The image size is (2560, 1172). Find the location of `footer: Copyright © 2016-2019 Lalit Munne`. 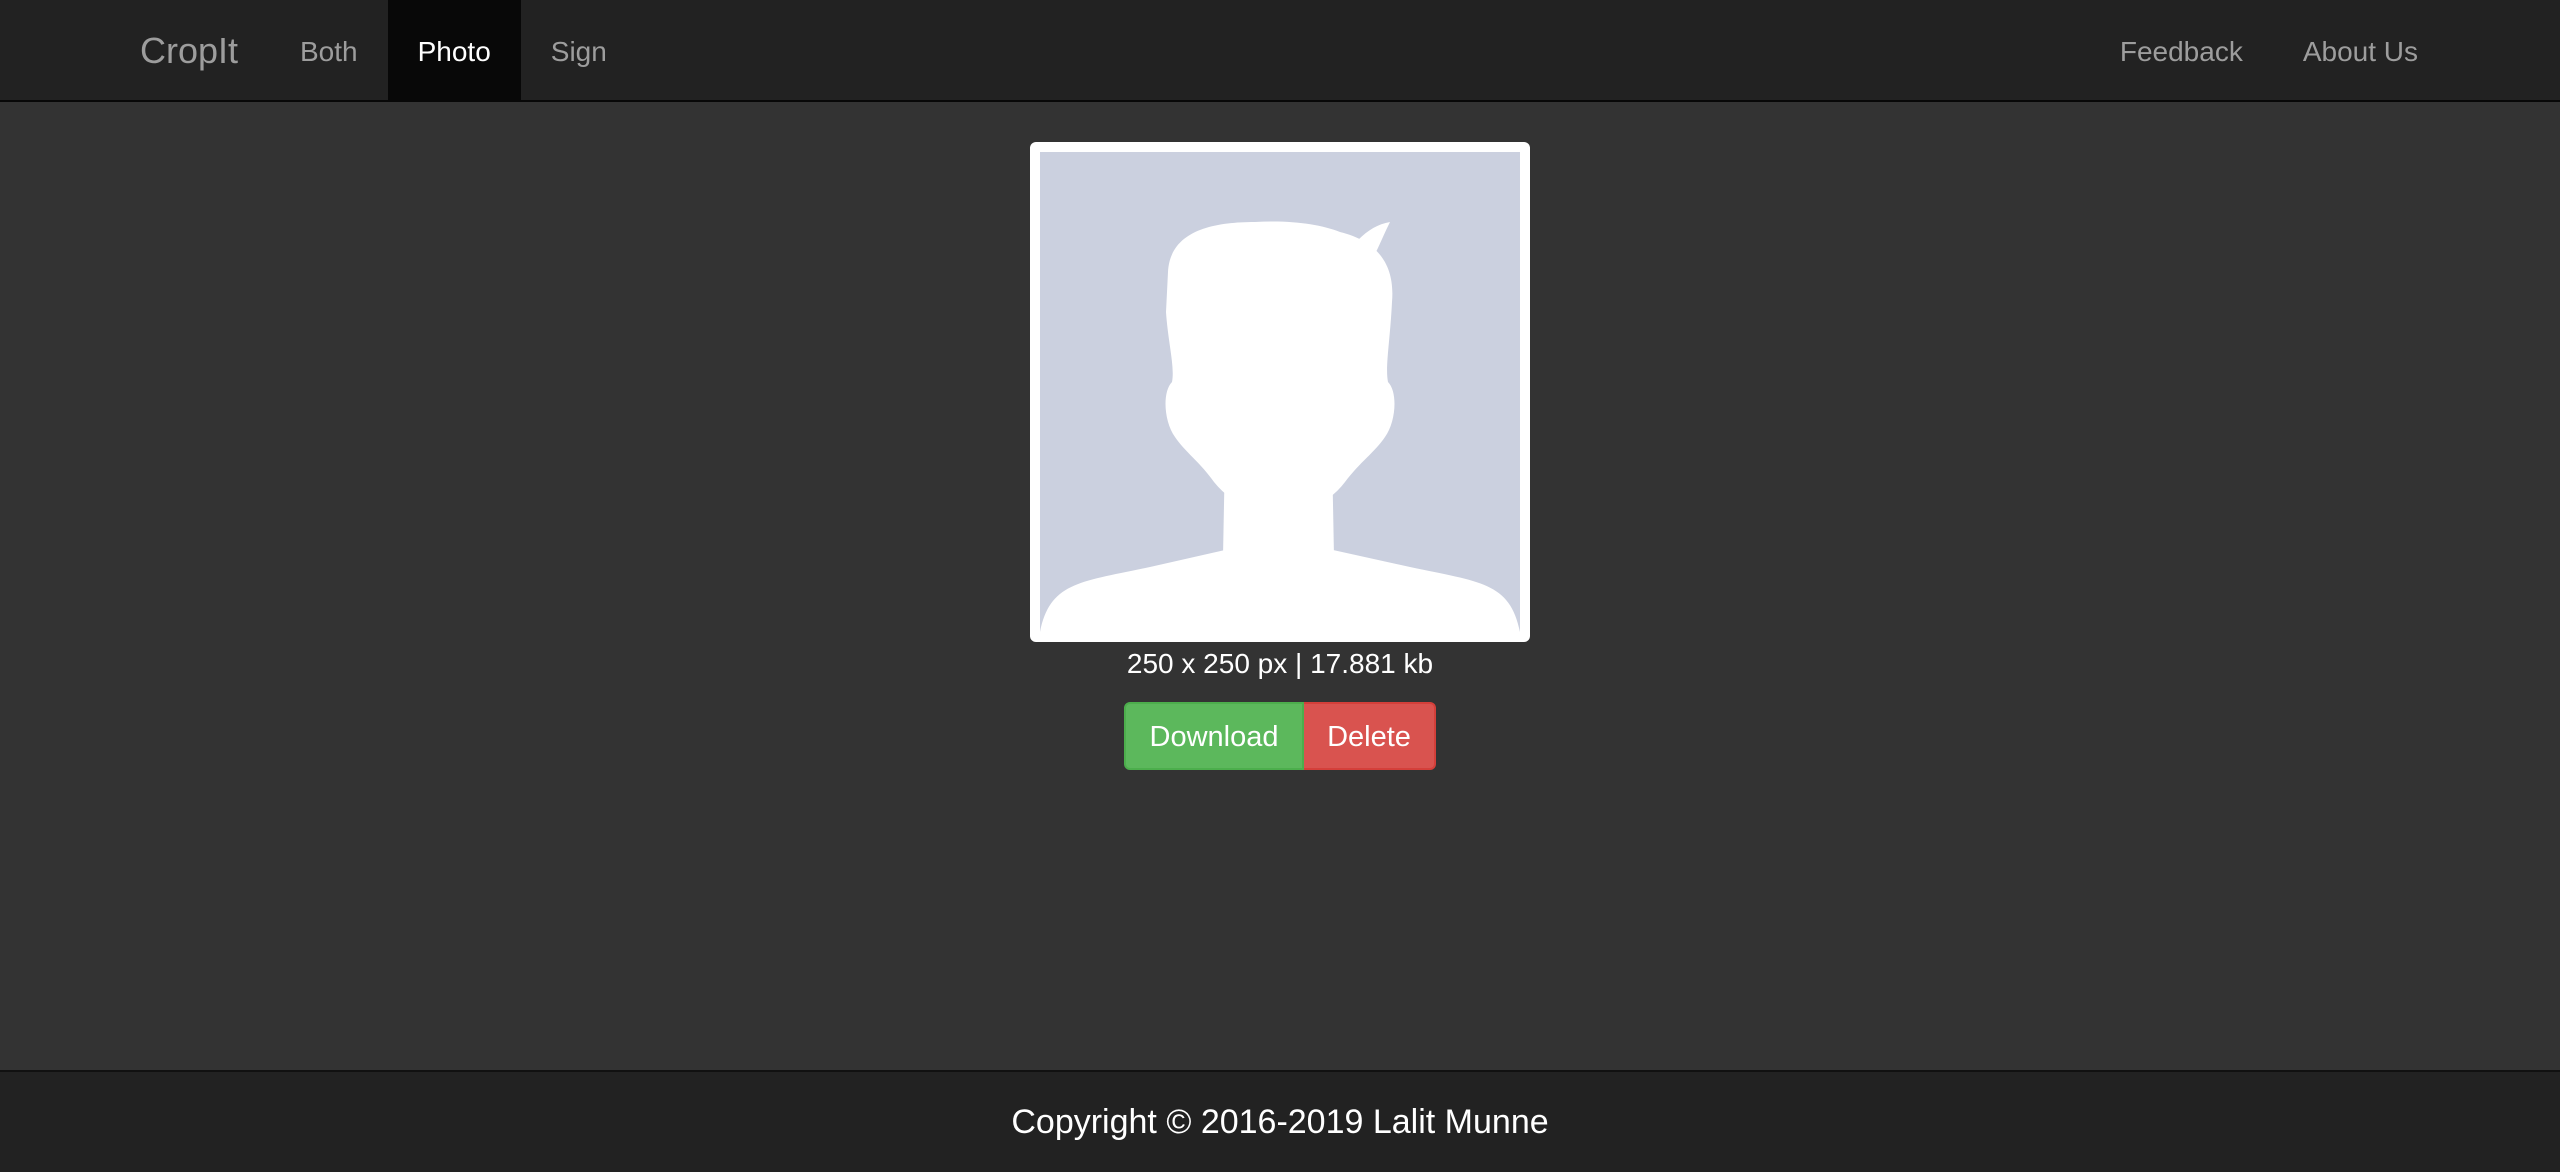

footer: Copyright © 2016-2019 Lalit Munne is located at coordinates (1280, 1121).